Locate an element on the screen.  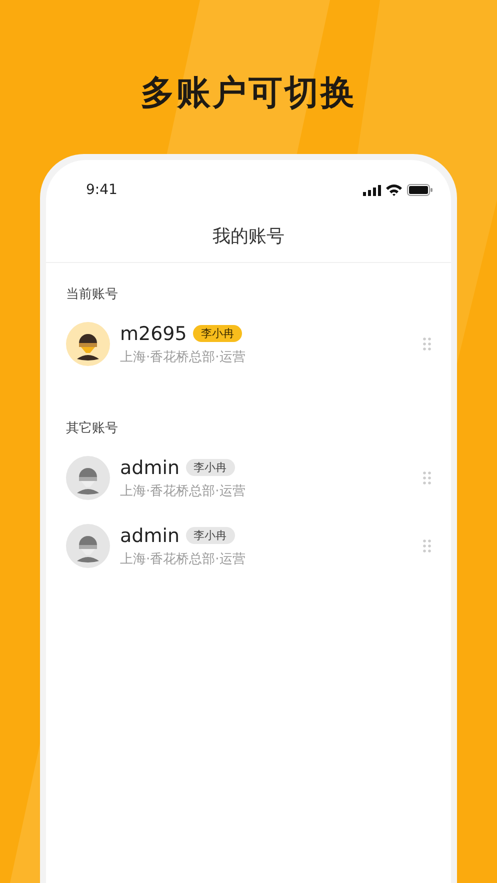
wifi-icon is located at coordinates (394, 190).